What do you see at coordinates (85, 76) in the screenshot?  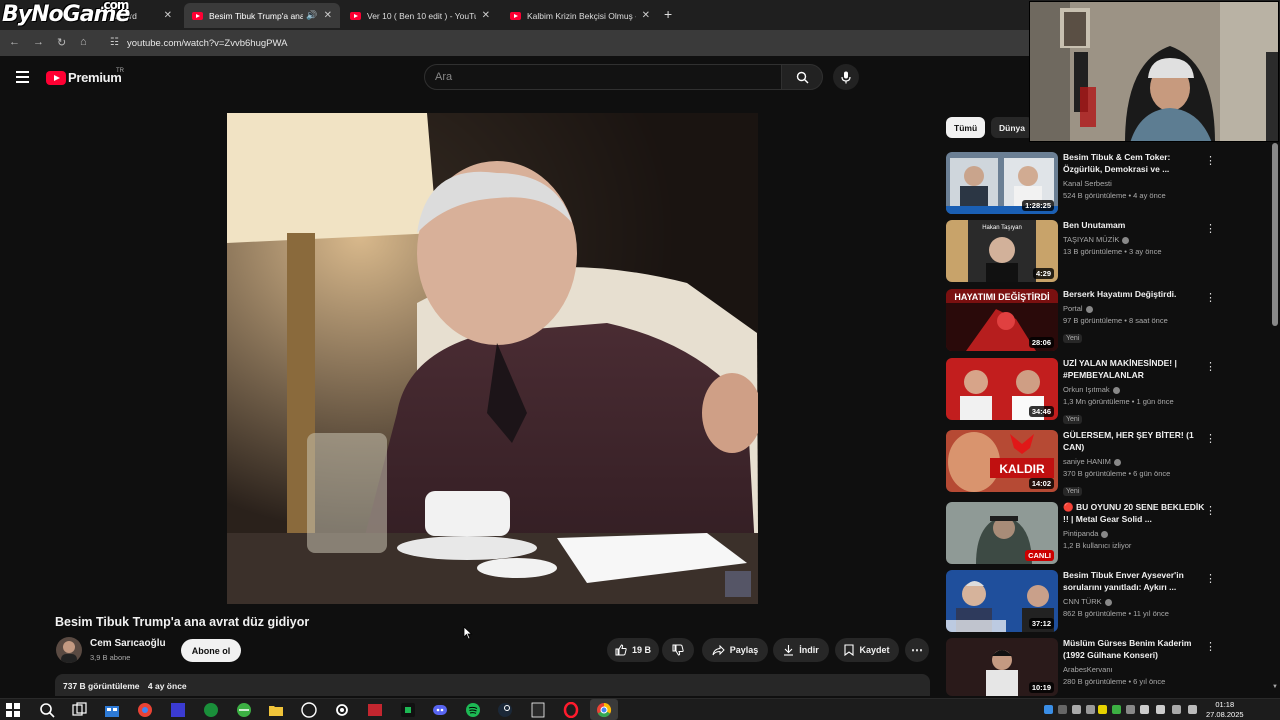 I see `youtube-logo: Premium TR` at bounding box center [85, 76].